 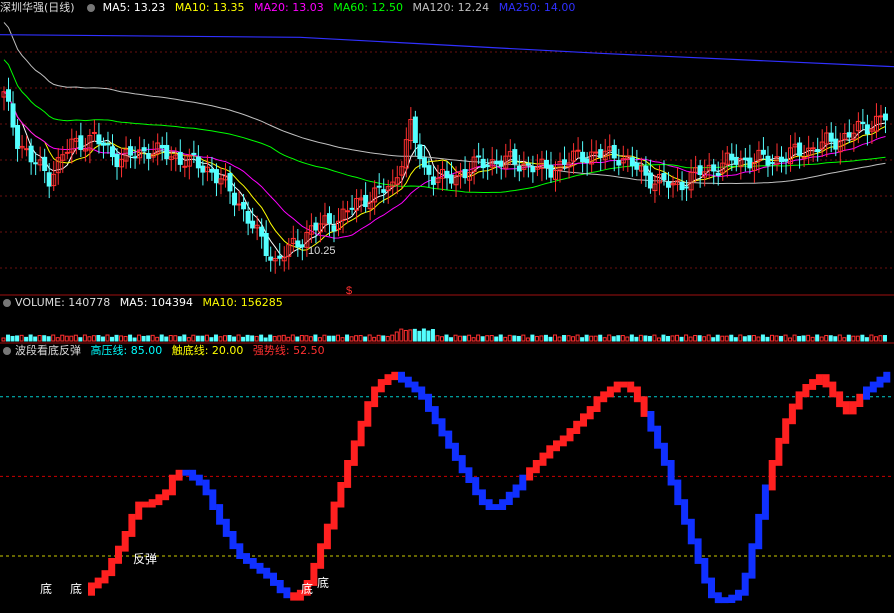 I want to click on volume-label: VOLUME: 140778, so click(x=63, y=302).